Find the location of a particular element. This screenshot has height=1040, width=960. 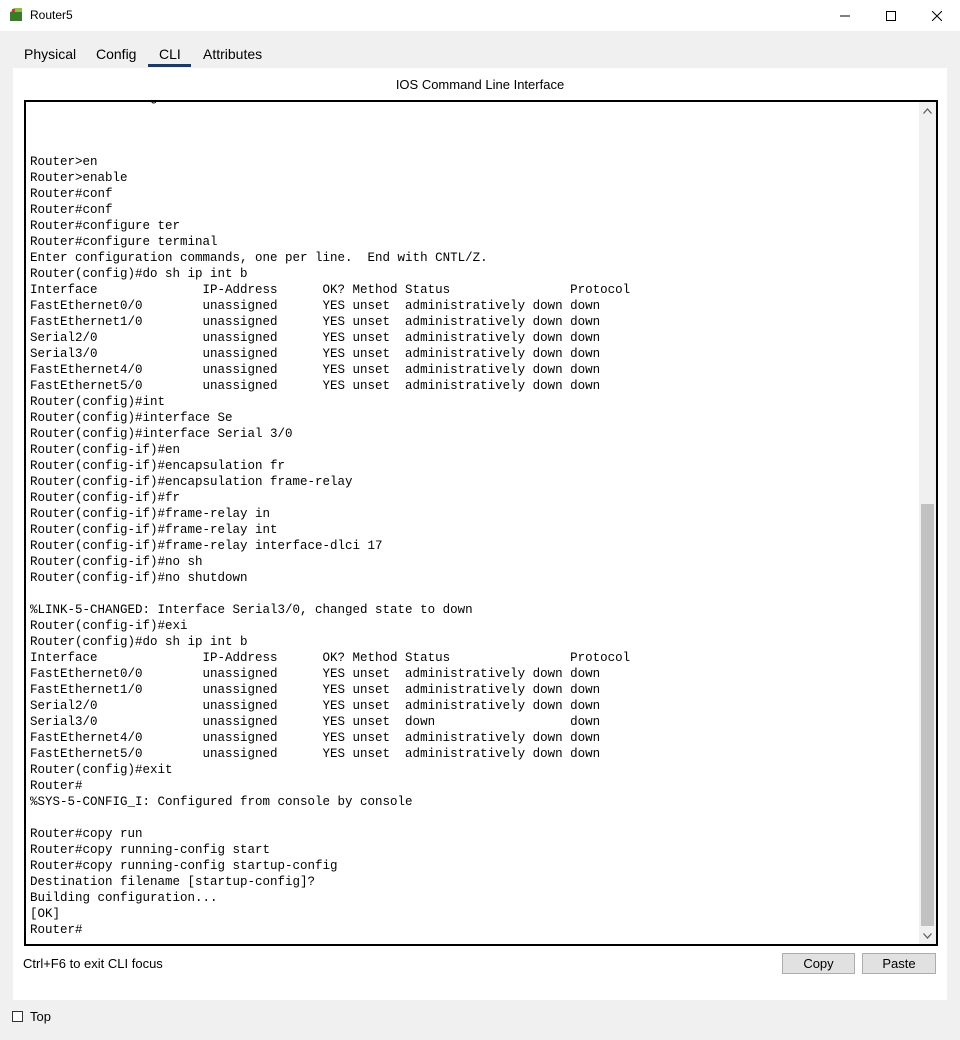

copy-button: Copy is located at coordinates (818, 963).